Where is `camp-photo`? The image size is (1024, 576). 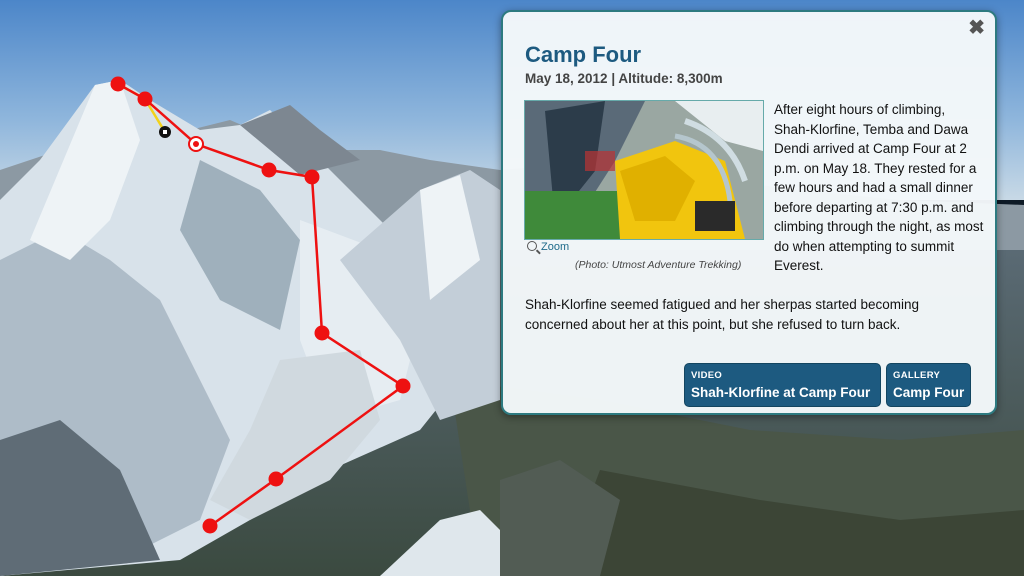 camp-photo is located at coordinates (644, 170).